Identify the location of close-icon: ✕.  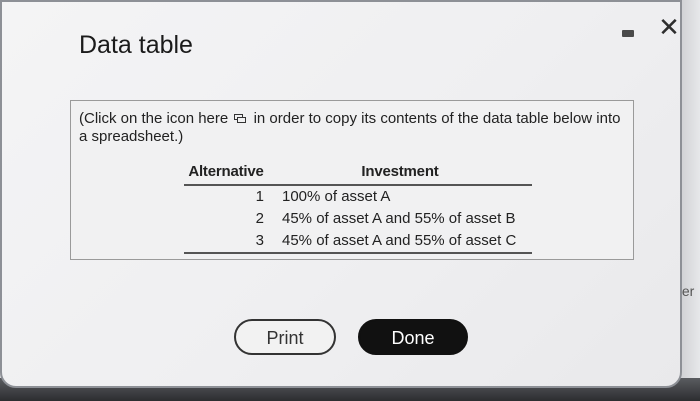
(669, 27).